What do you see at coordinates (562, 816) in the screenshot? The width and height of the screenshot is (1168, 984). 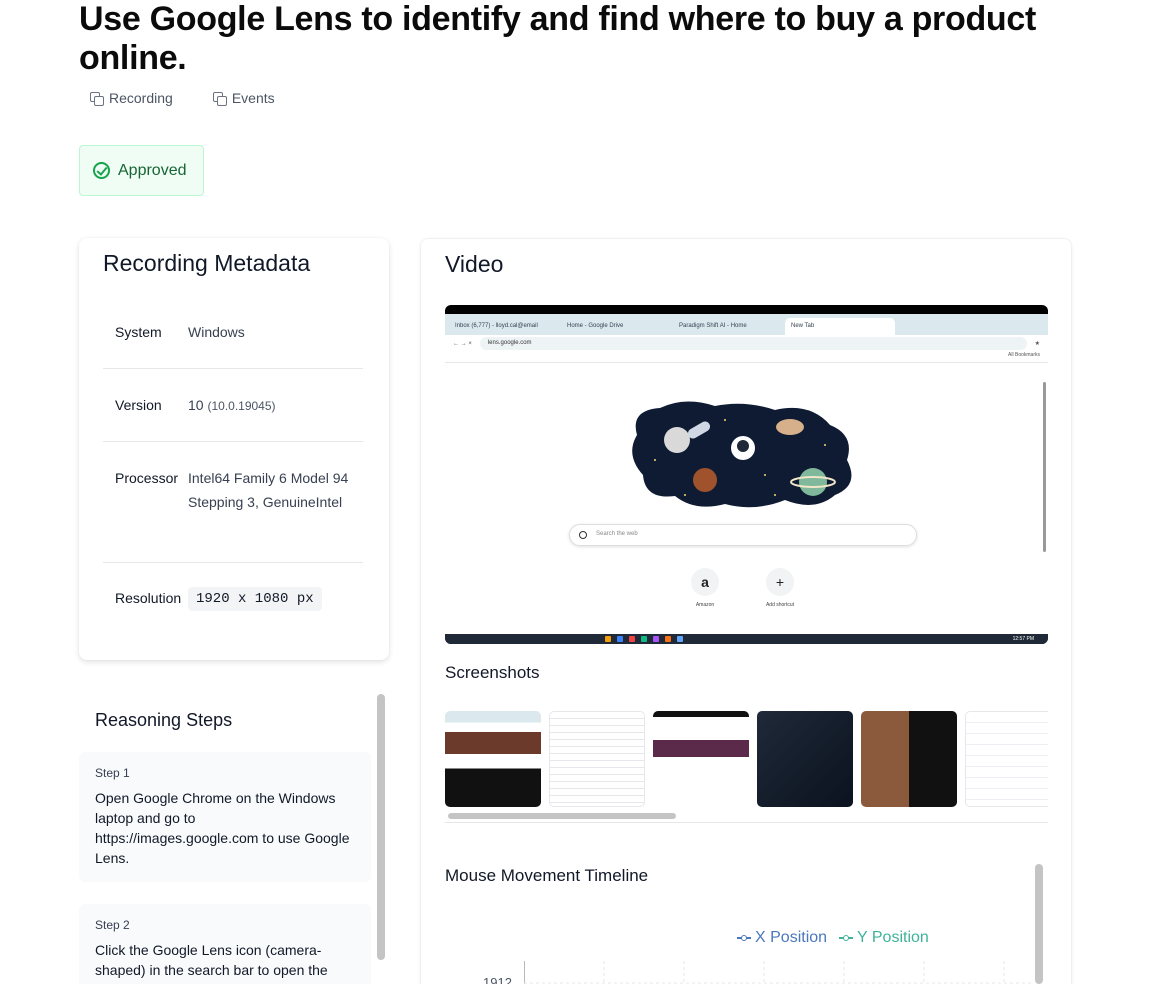 I see `screenshot-strip-scrollbar` at bounding box center [562, 816].